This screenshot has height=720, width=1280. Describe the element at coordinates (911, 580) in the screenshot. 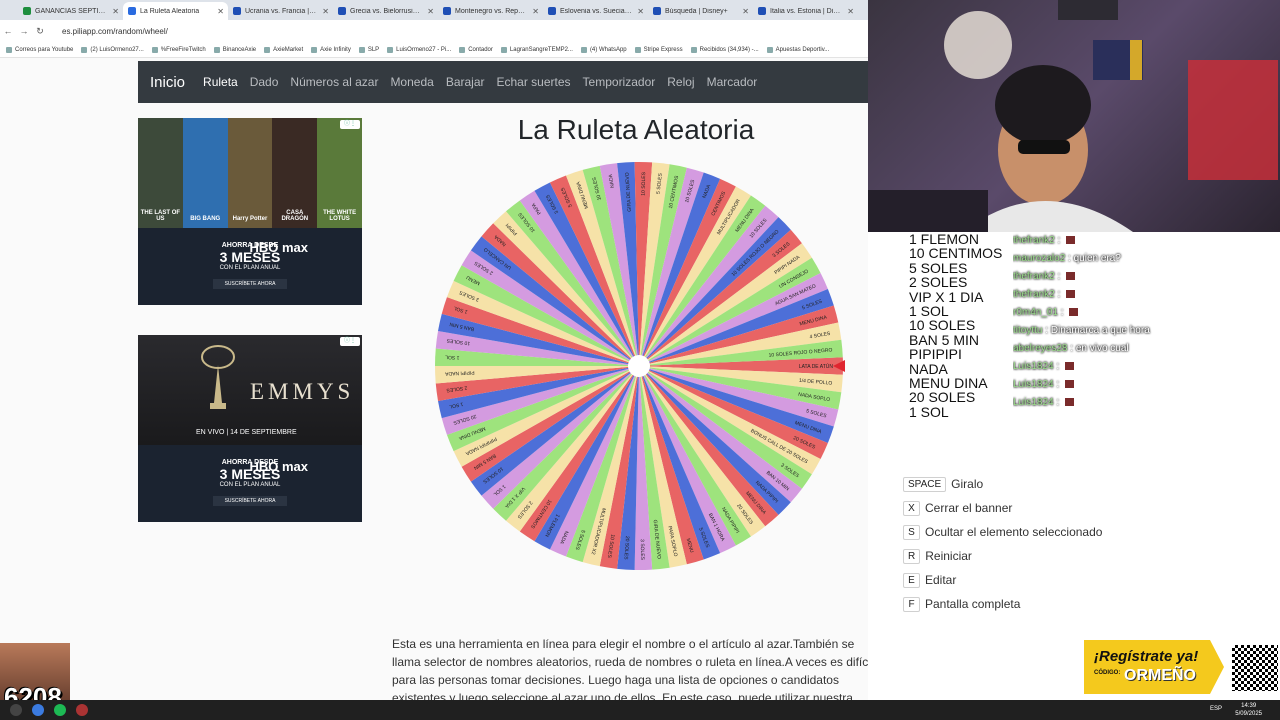

I see `shortcut-key: E` at that location.